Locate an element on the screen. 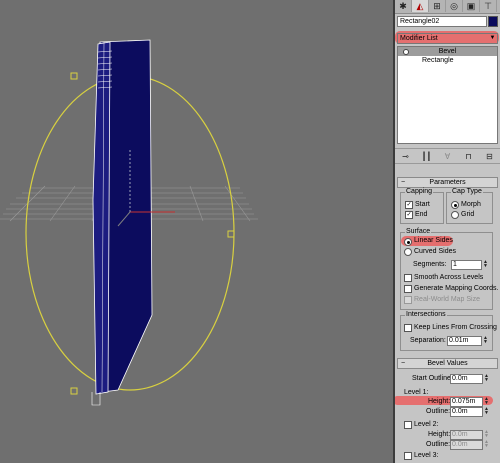 The image size is (500, 463). generate-mapping-checkbox is located at coordinates (408, 289).